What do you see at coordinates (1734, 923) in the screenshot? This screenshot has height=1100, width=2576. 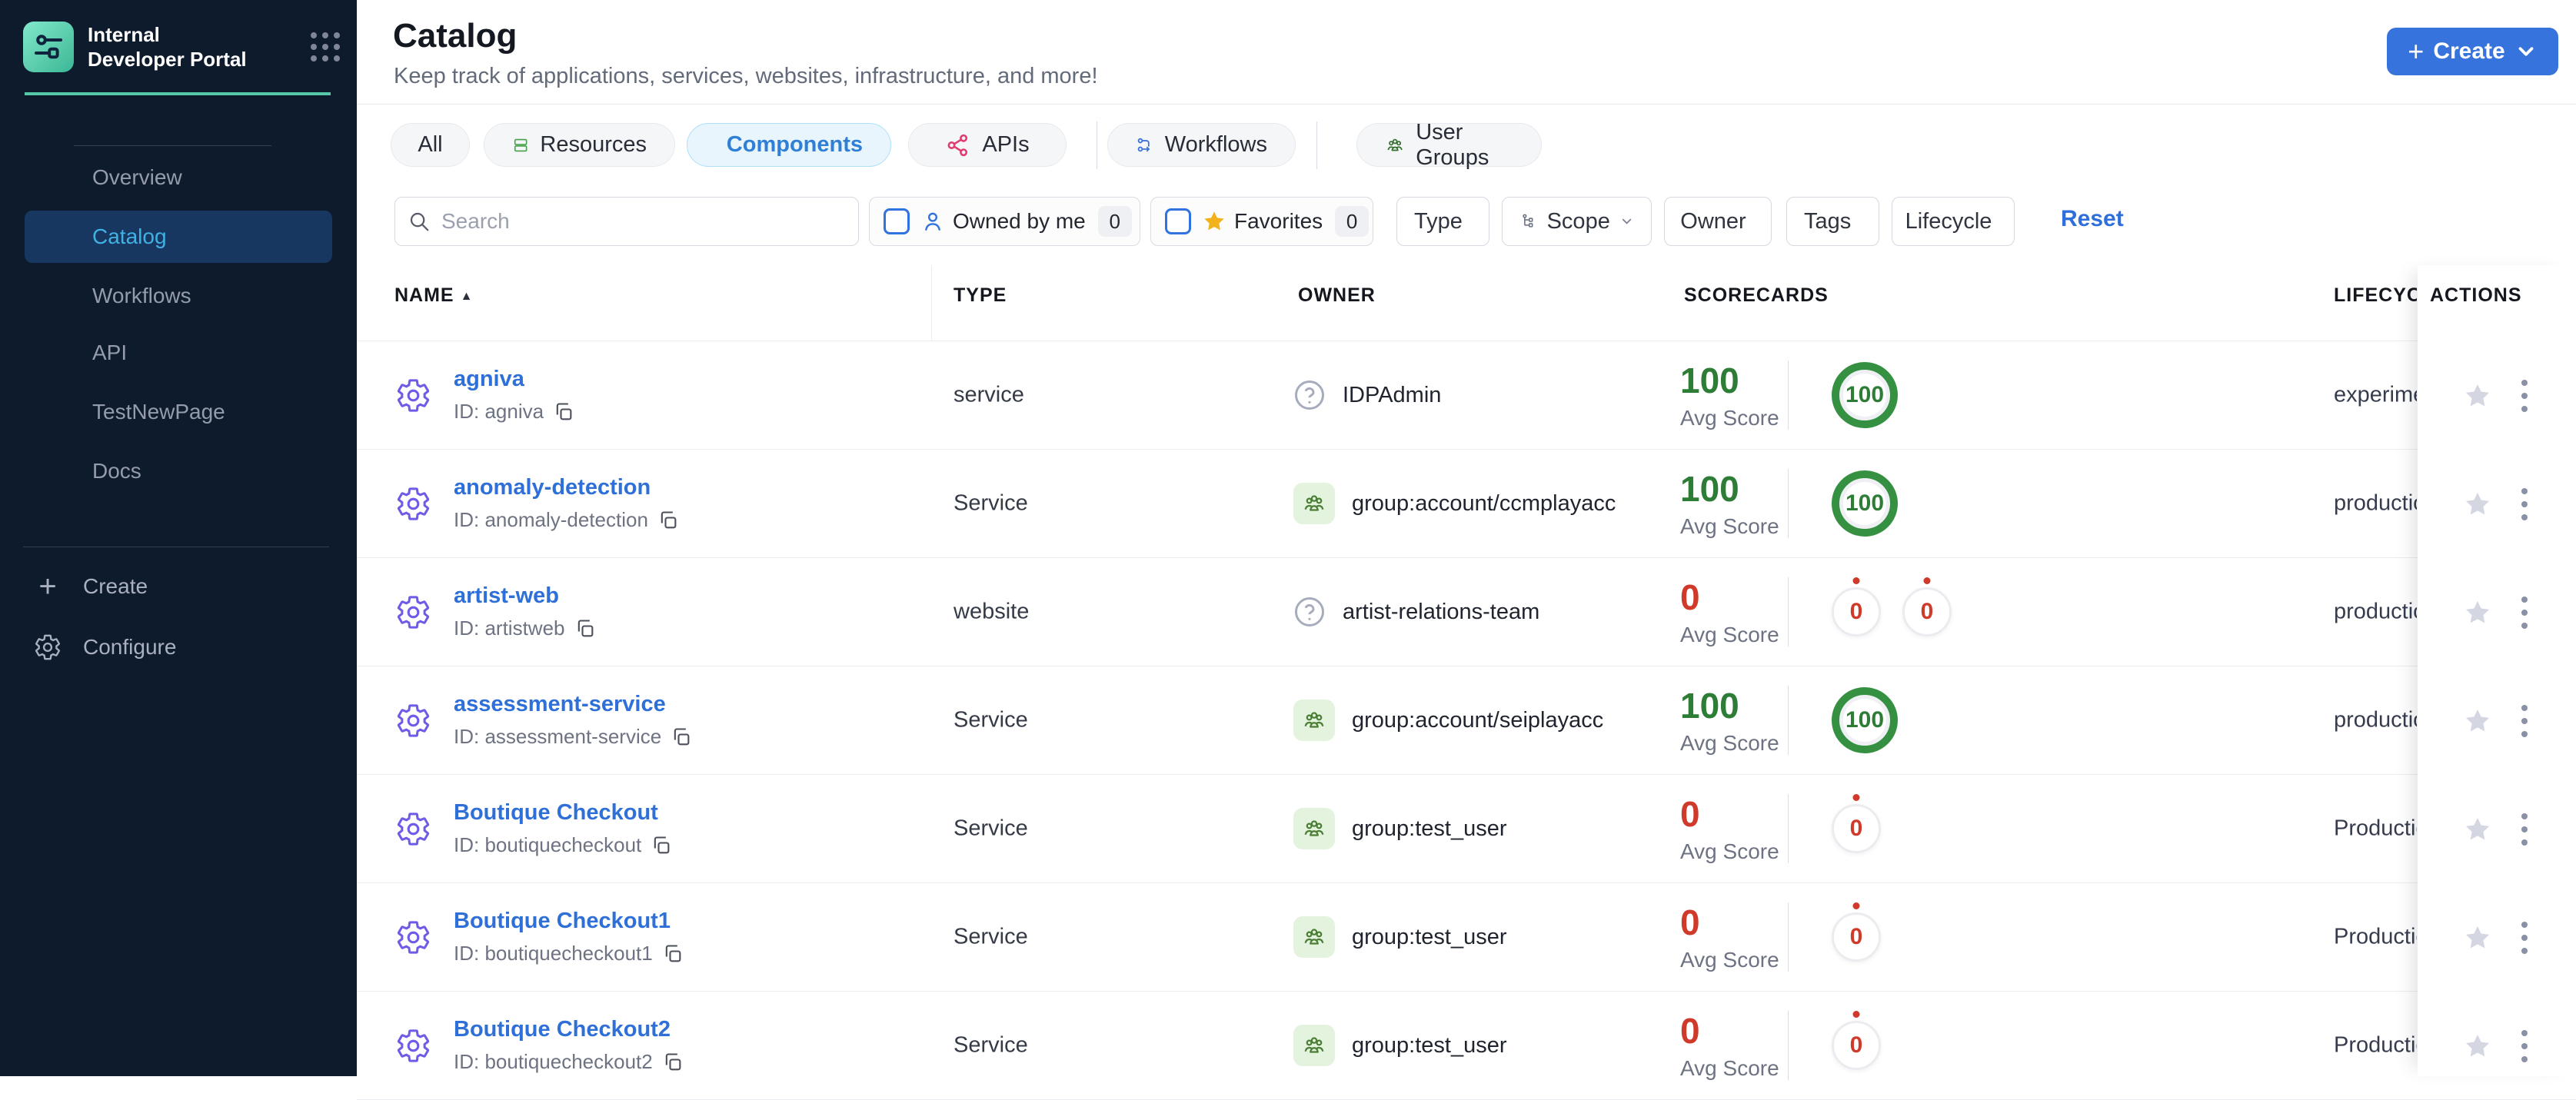 I see `avg-score-value: 0` at bounding box center [1734, 923].